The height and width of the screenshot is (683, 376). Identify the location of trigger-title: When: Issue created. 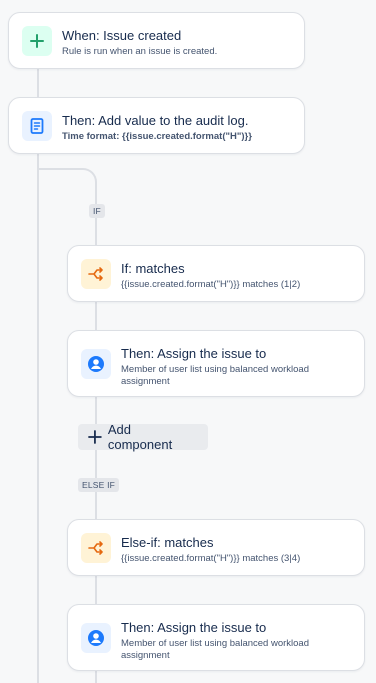
(122, 35).